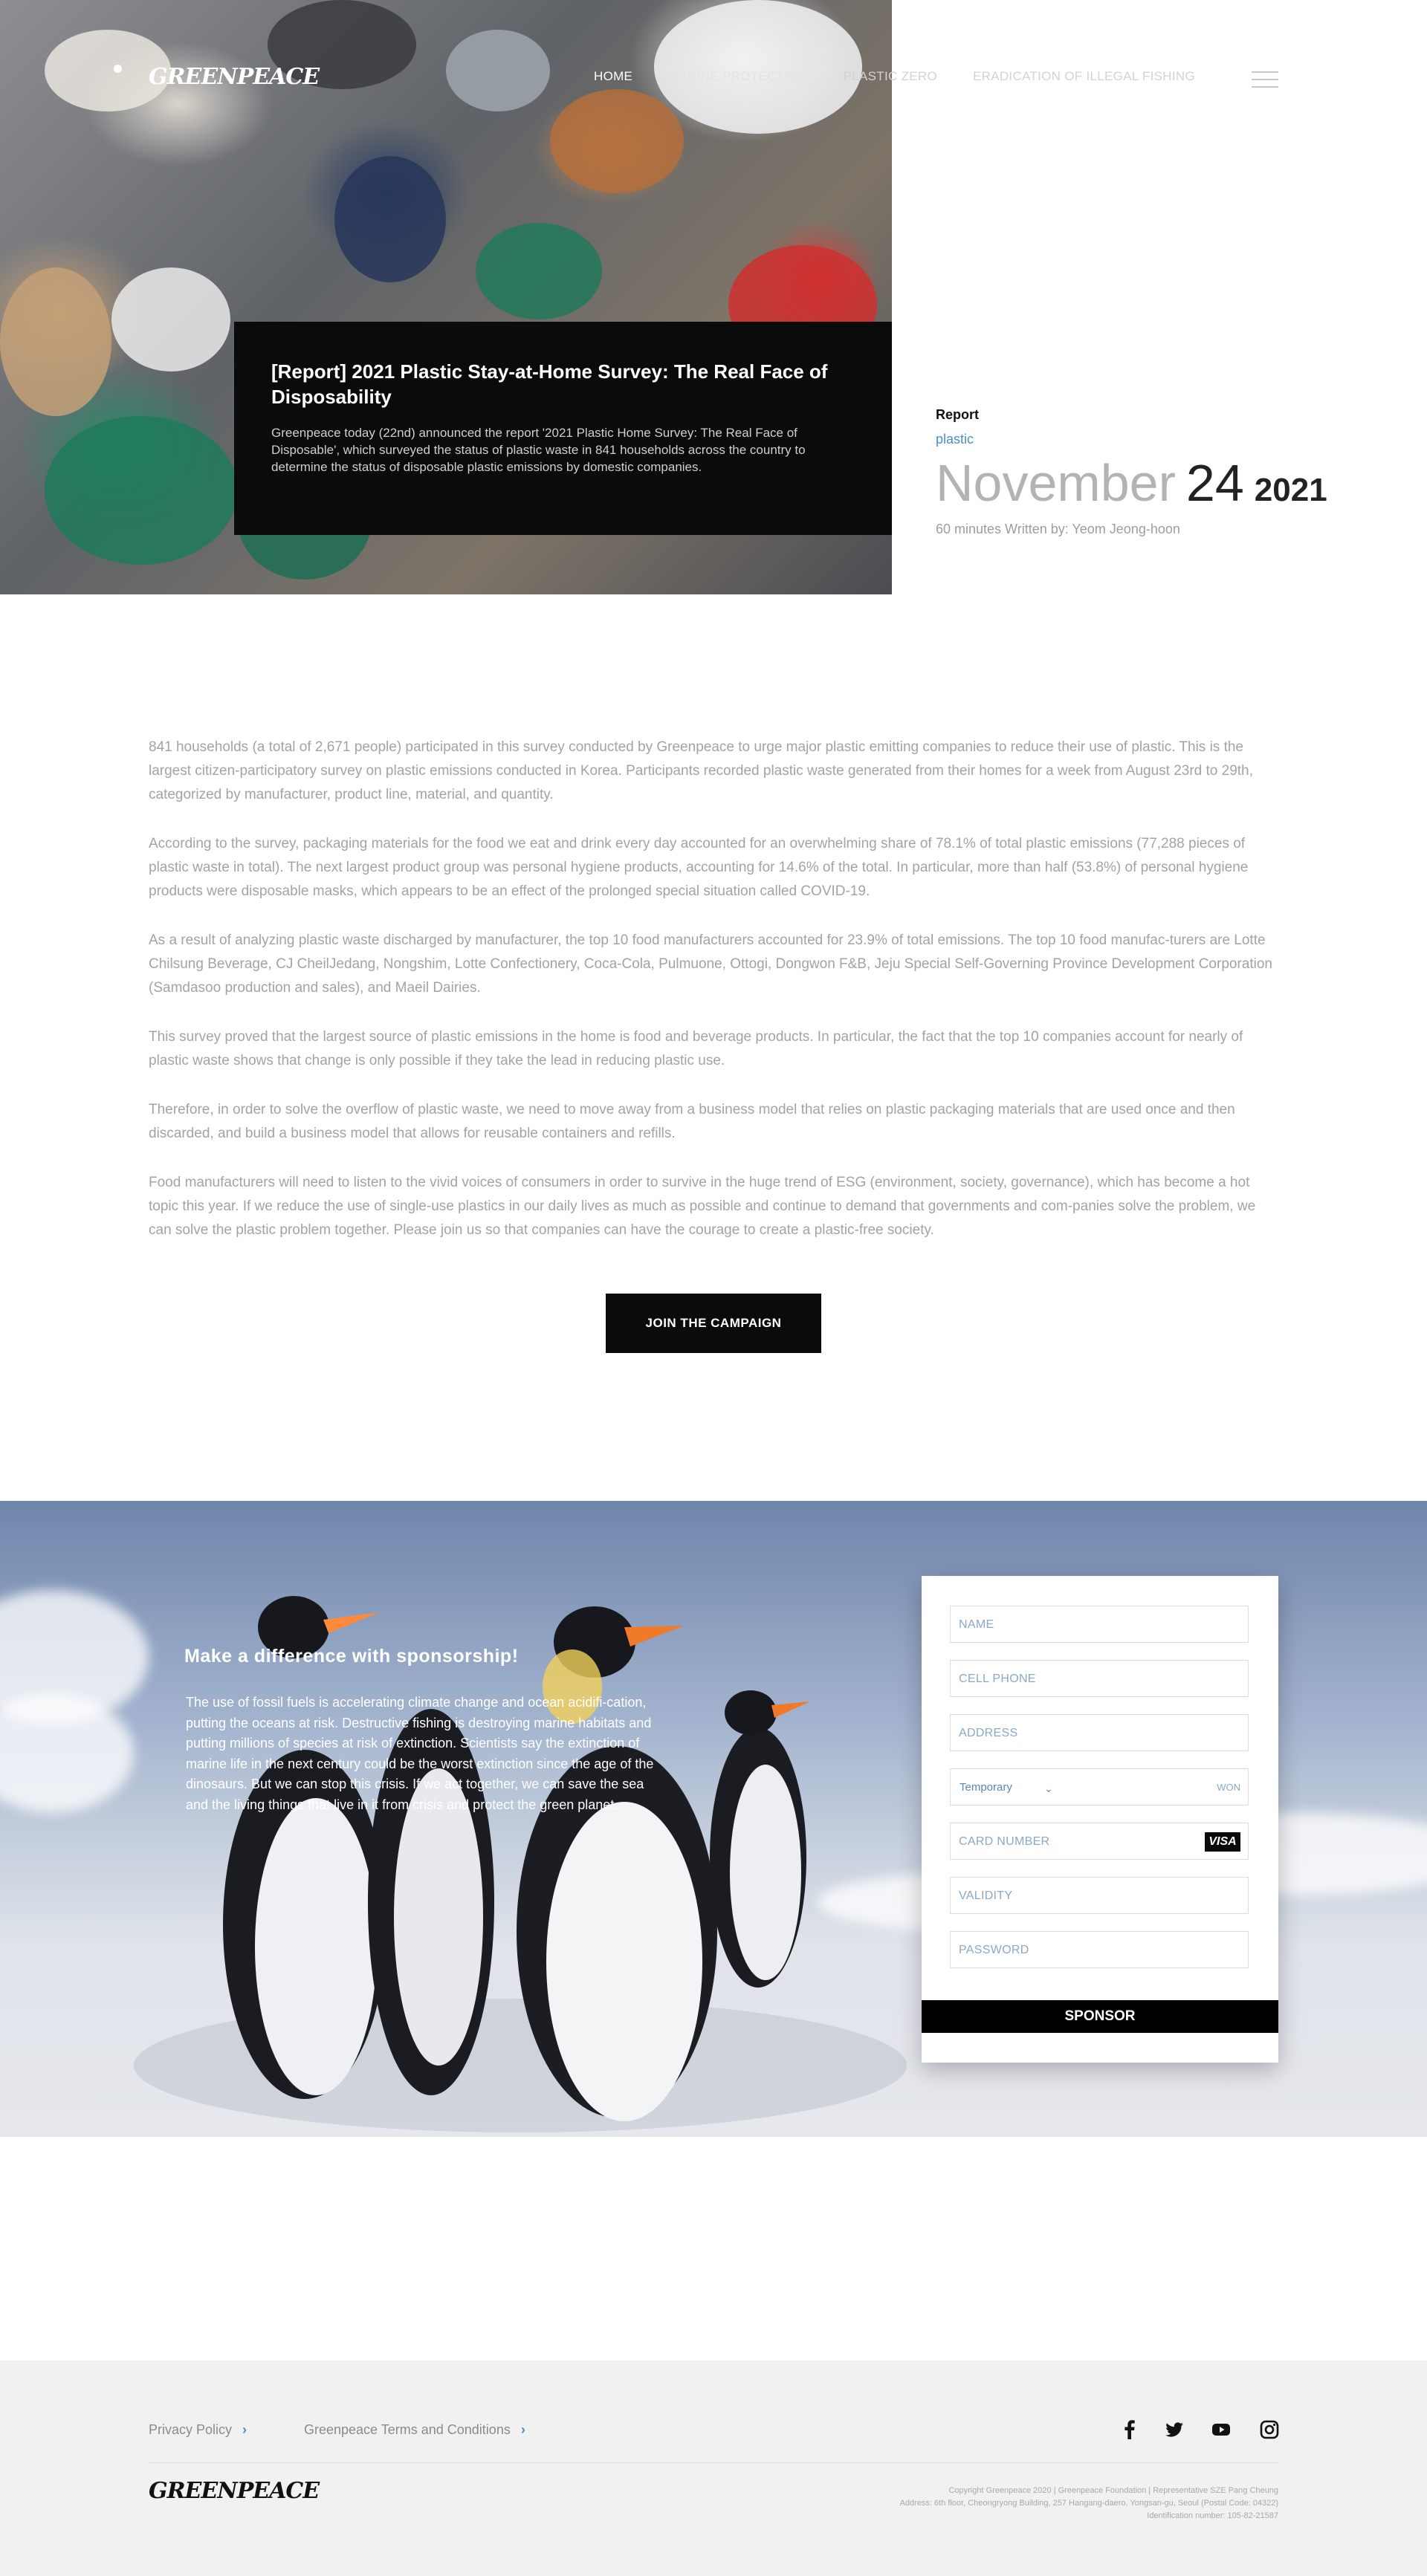 This screenshot has height=2576, width=1427. I want to click on twitter-icon, so click(1174, 2429).